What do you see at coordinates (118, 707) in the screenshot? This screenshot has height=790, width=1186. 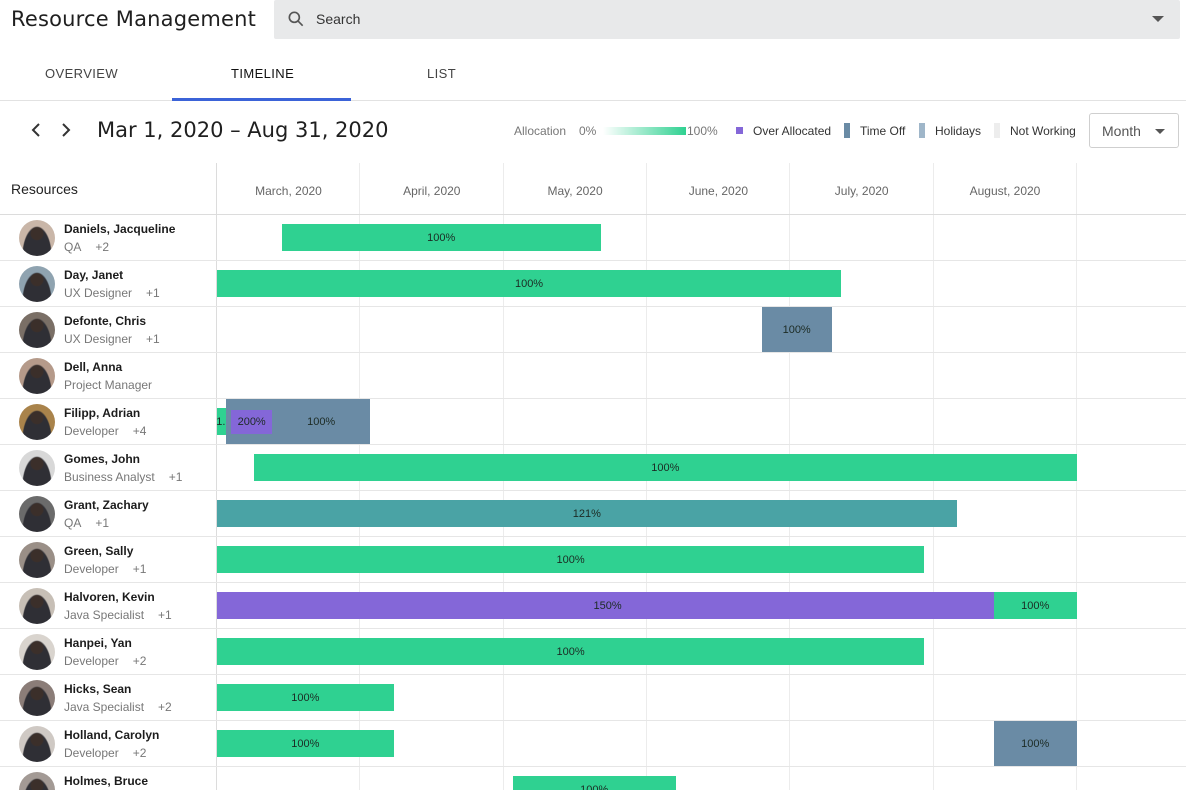 I see `resource-role: Java Specialist +2` at bounding box center [118, 707].